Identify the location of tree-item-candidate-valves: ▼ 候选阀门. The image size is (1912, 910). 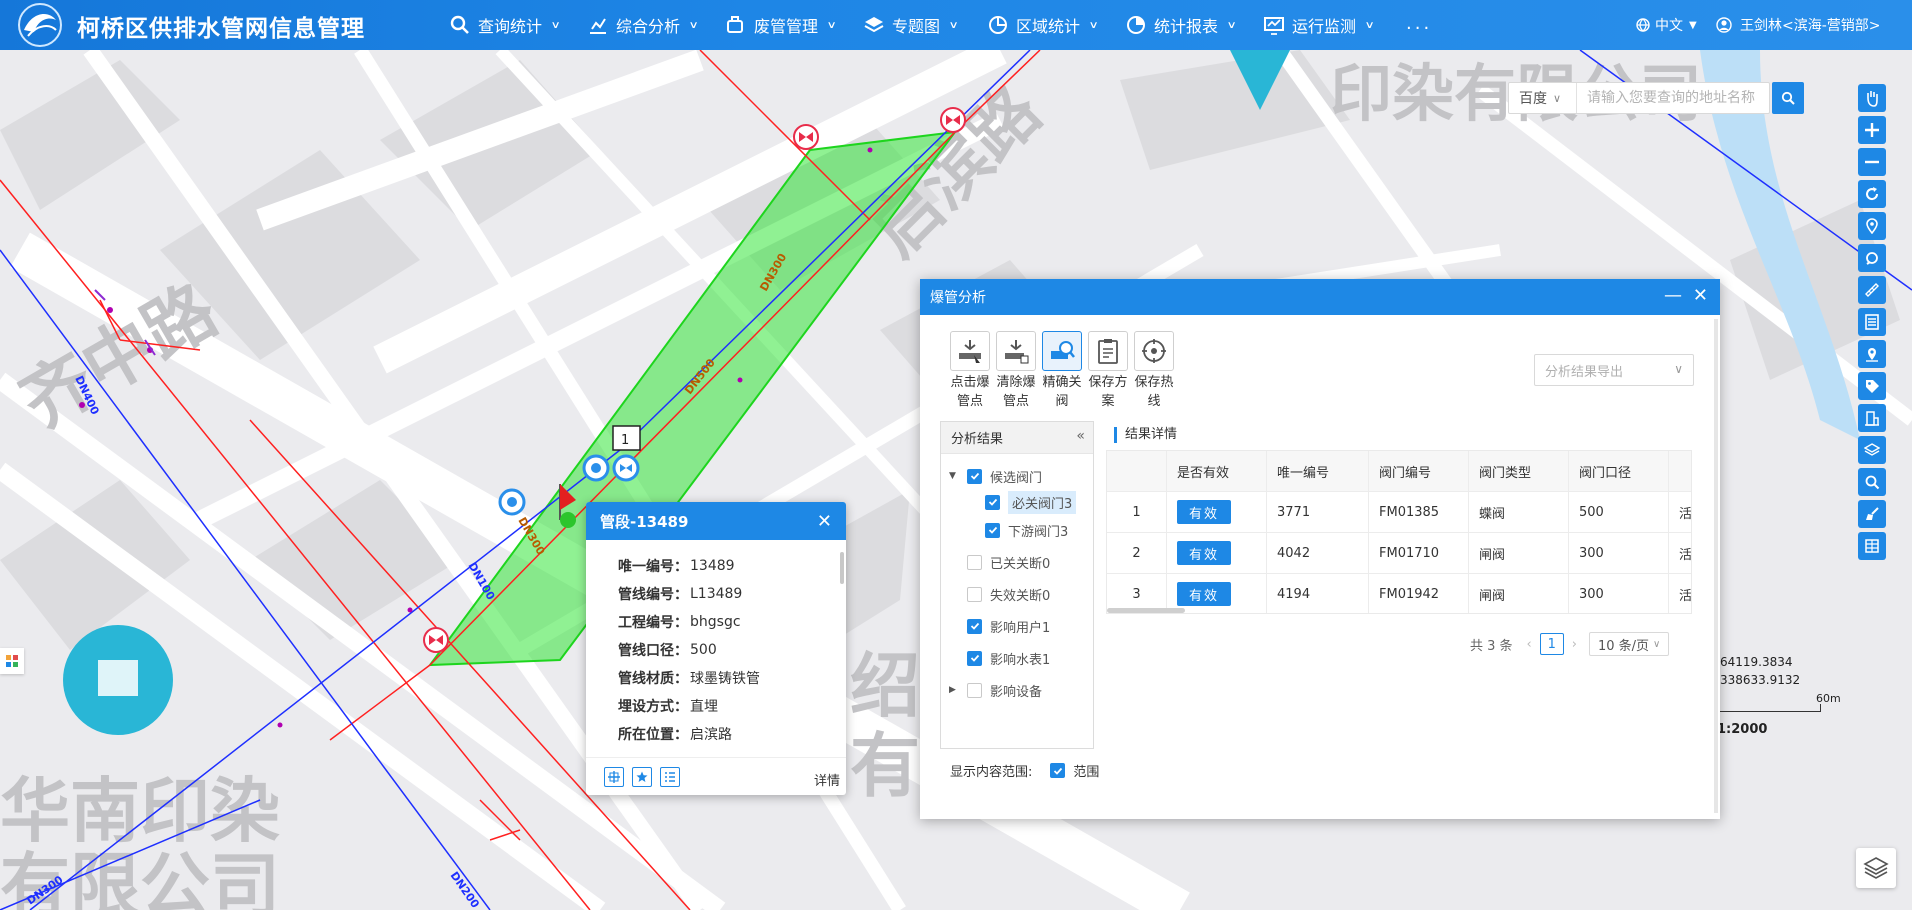
(995, 476).